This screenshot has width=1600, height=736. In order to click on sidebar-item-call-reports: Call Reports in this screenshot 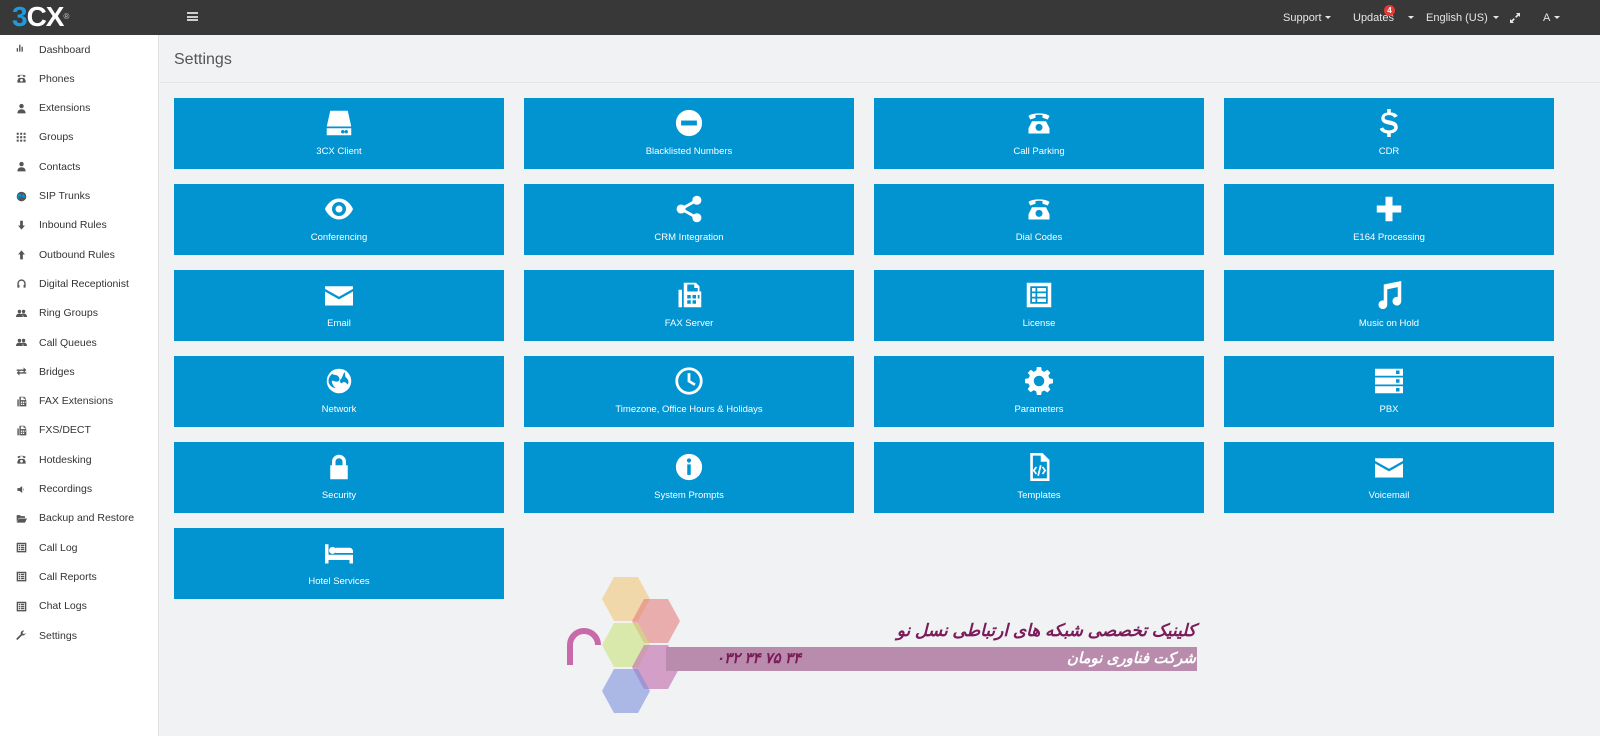, I will do `click(79, 576)`.